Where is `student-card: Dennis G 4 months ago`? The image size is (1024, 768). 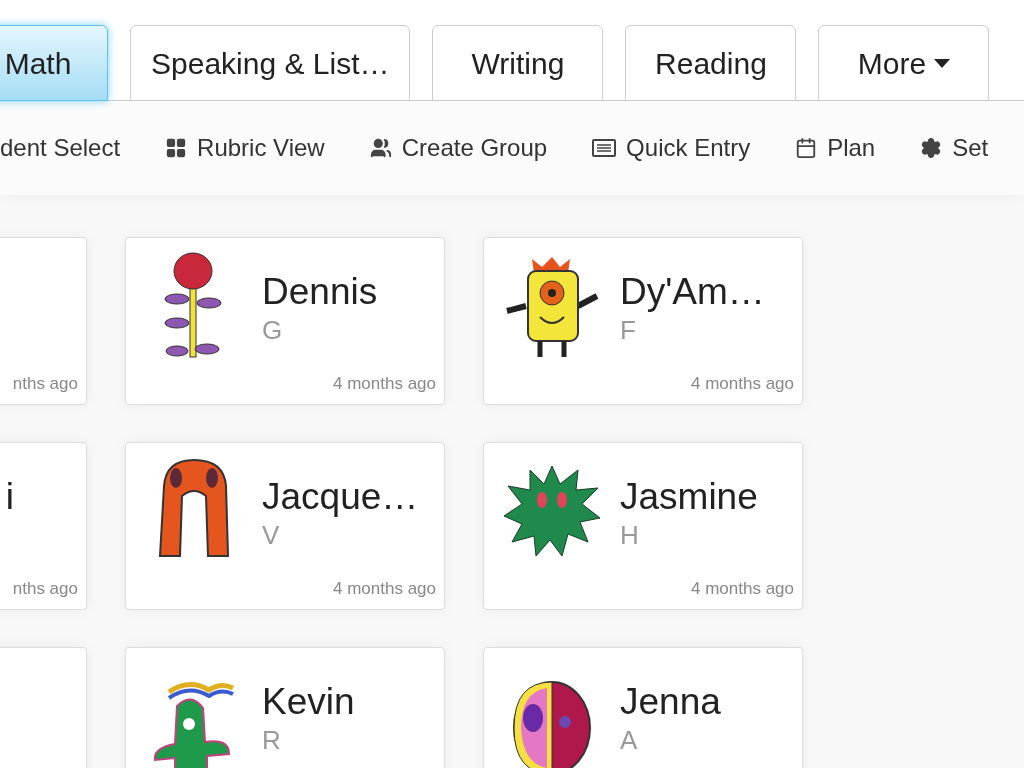 student-card: Dennis G 4 months ago is located at coordinates (285, 321).